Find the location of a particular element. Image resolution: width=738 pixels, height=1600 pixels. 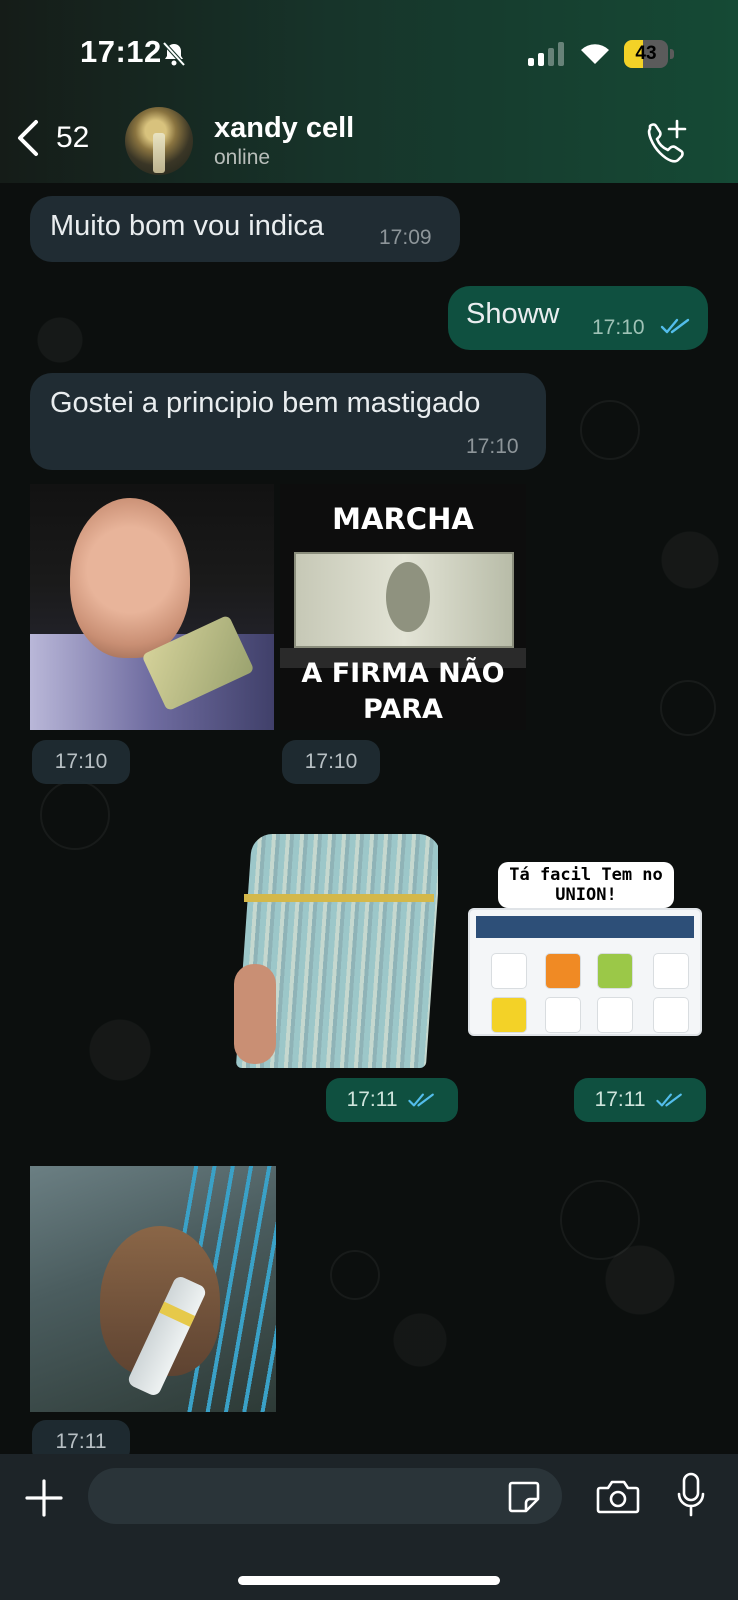

back-button: 52 is located at coordinates (51, 138).